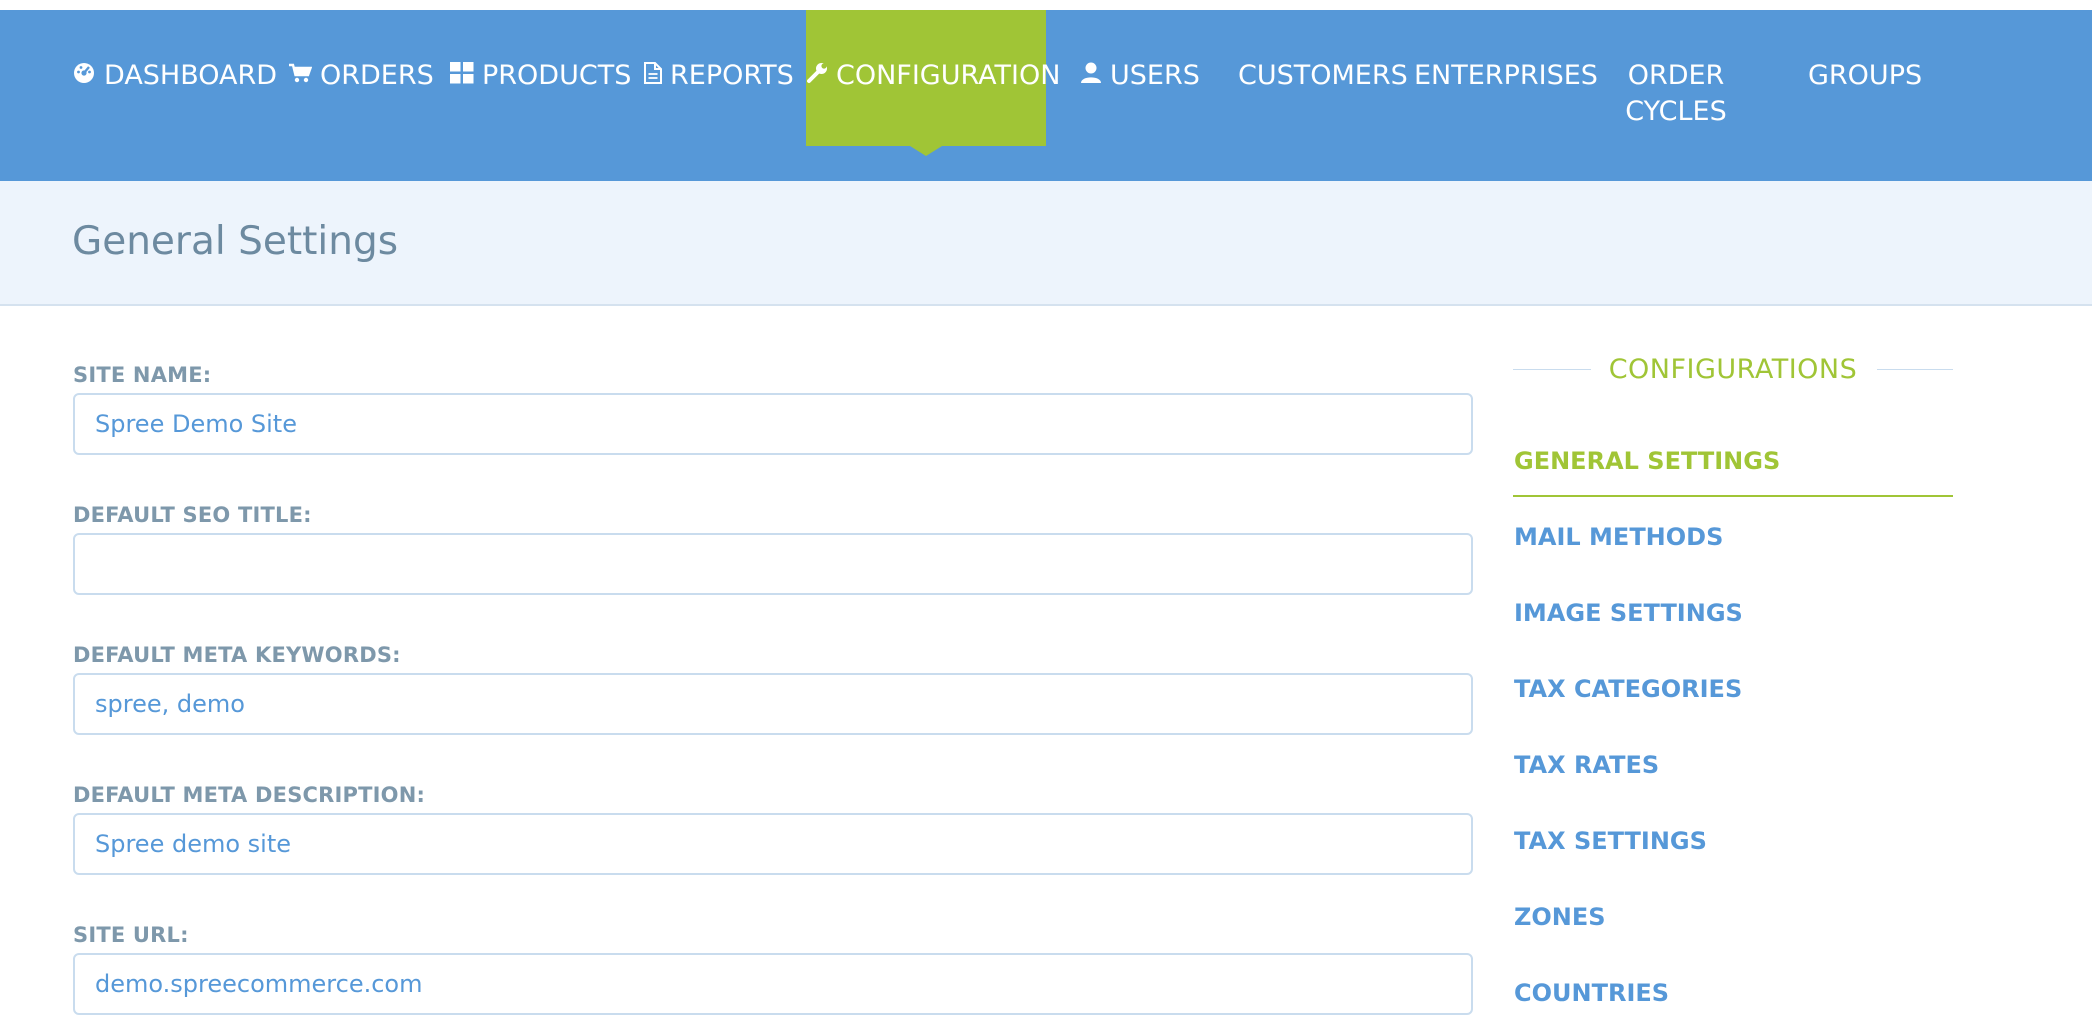  I want to click on nav-label: USERS, so click(1155, 75).